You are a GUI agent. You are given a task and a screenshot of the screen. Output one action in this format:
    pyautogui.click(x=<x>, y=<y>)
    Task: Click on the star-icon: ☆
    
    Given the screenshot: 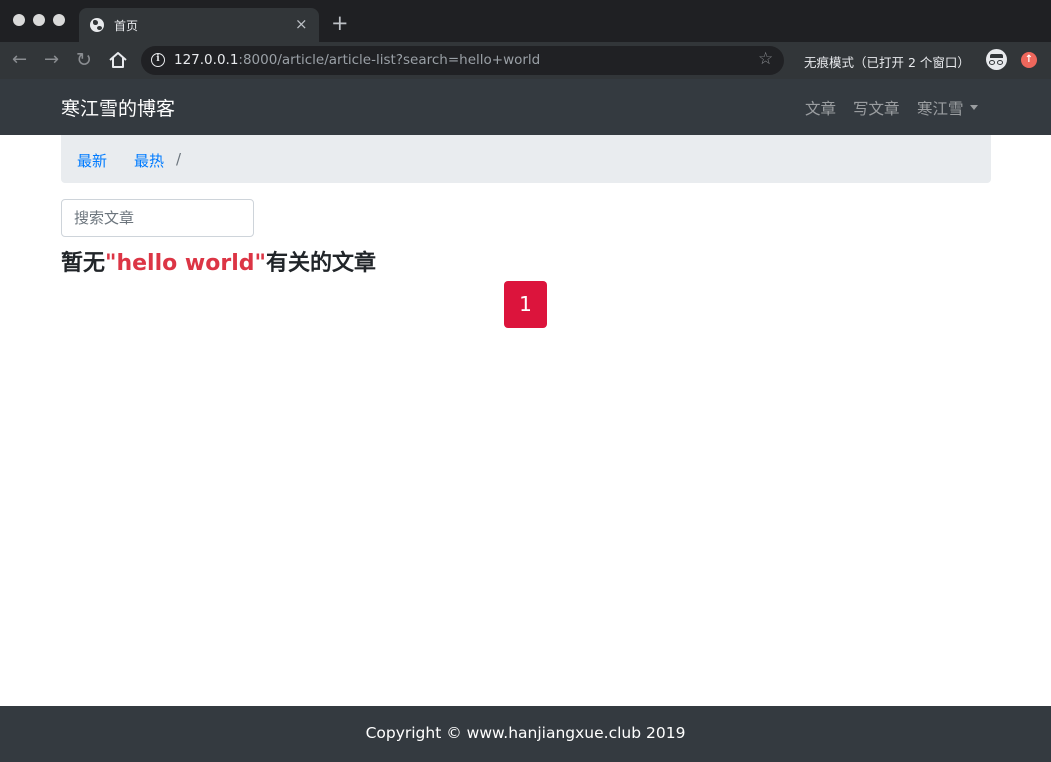 What is the action you would take?
    pyautogui.click(x=765, y=59)
    